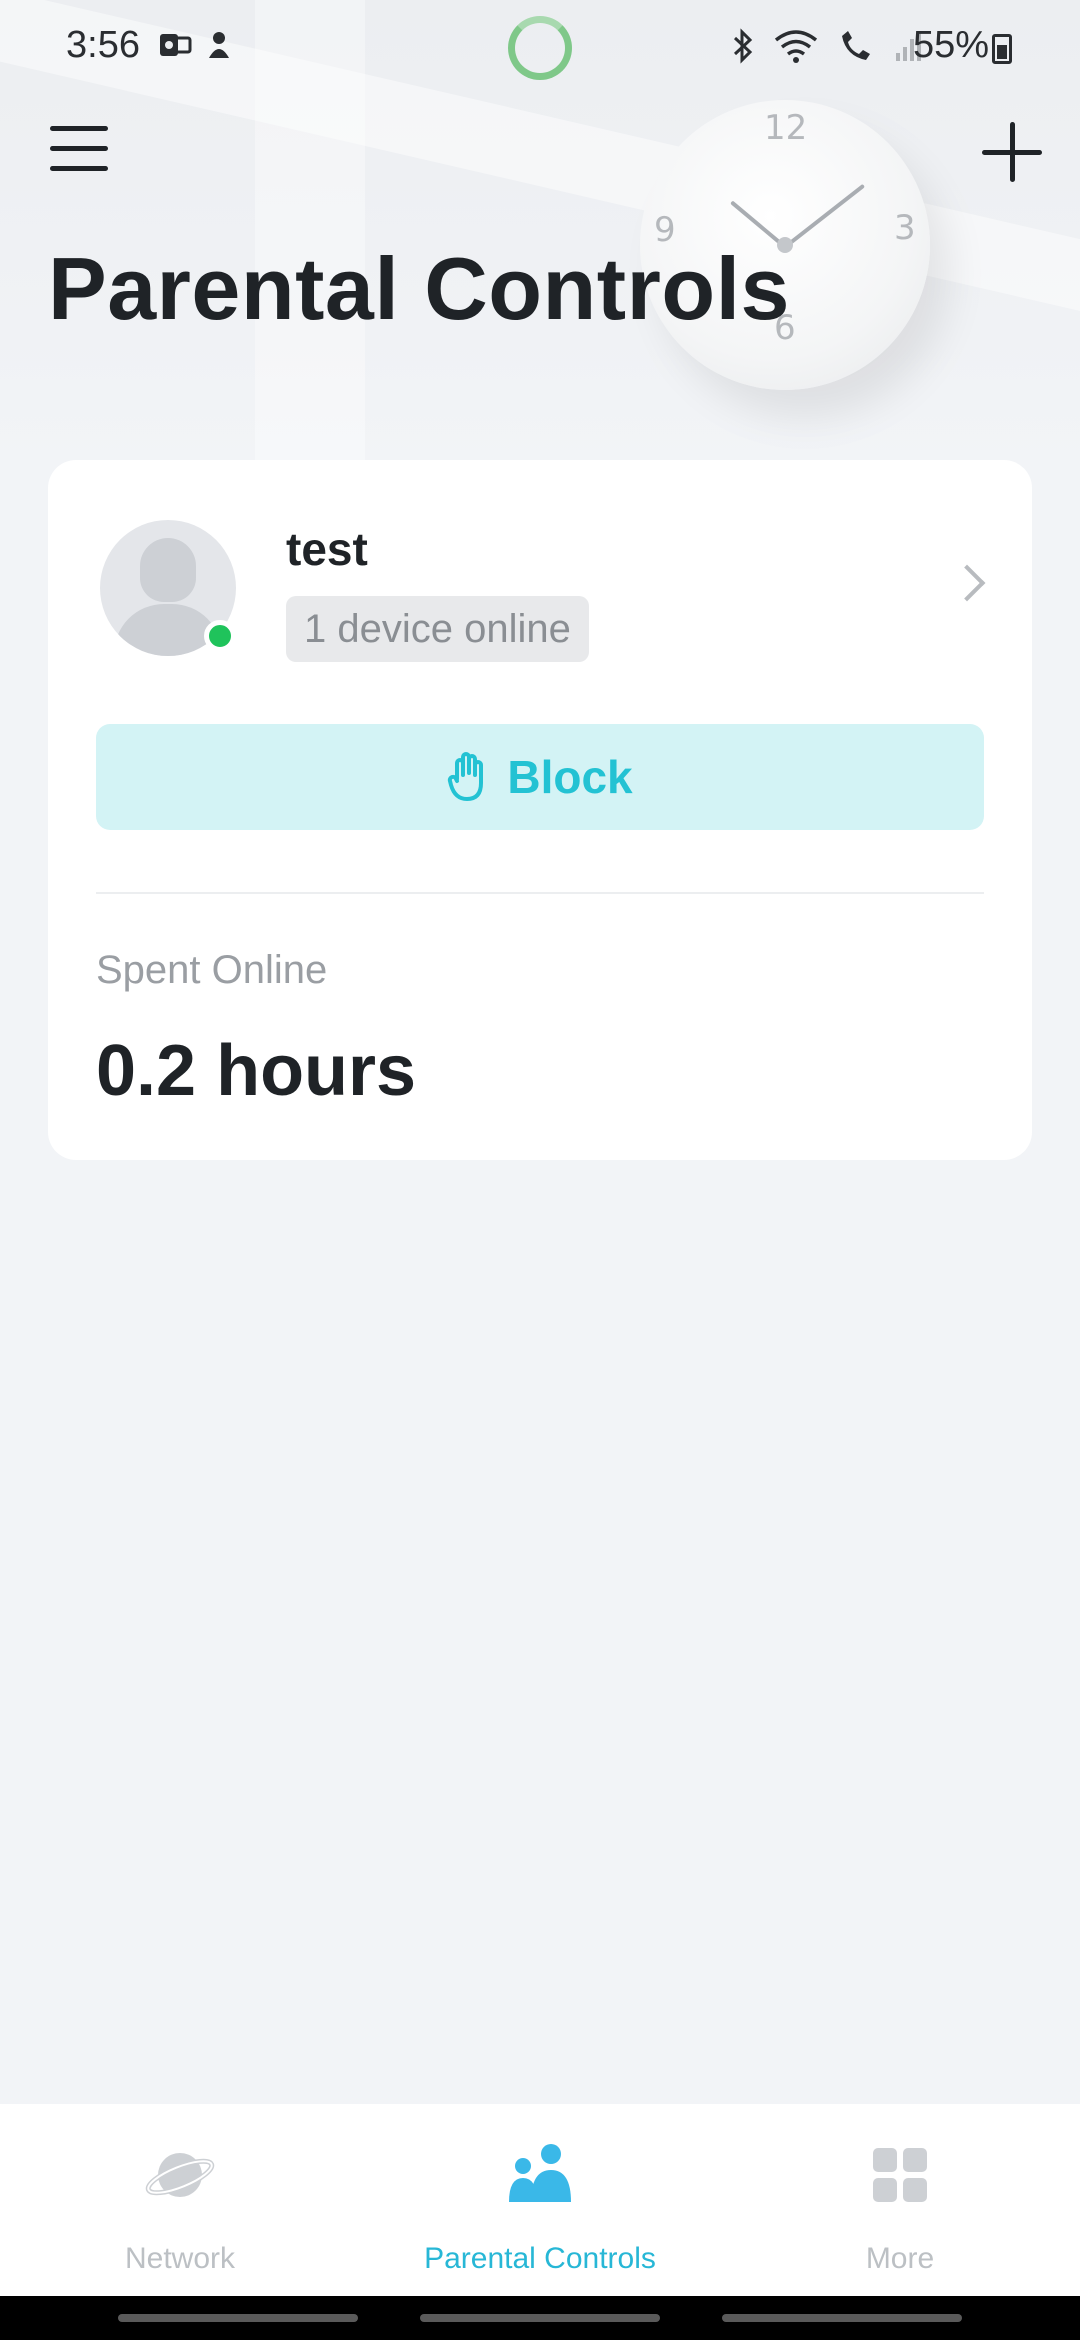 The width and height of the screenshot is (1080, 2340). What do you see at coordinates (540, 2258) in the screenshot?
I see `nav-label-parental-controls: Parental Controls` at bounding box center [540, 2258].